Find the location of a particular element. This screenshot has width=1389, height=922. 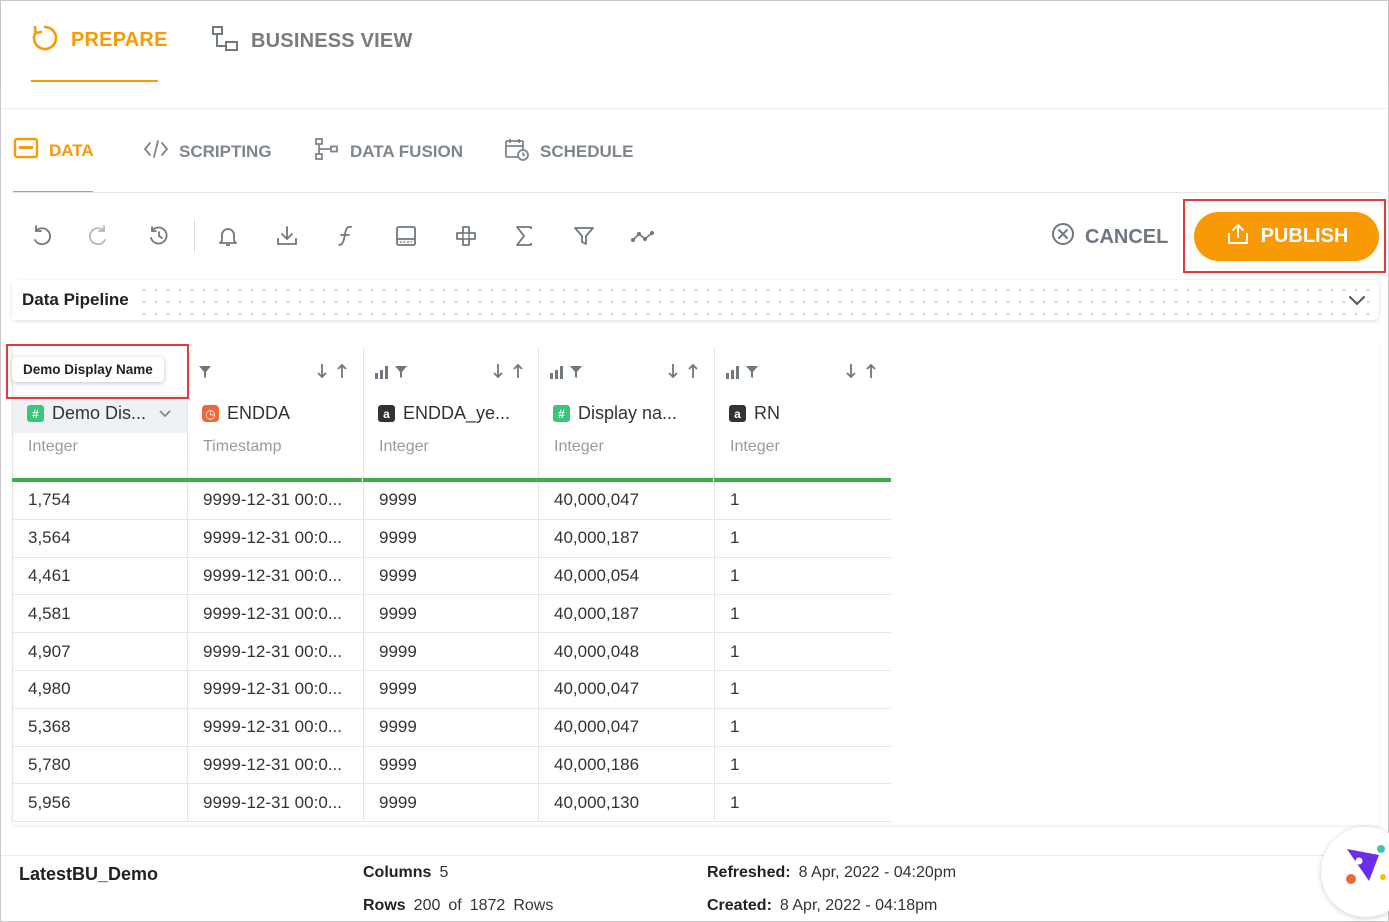

column-name: RN is located at coordinates (767, 413).